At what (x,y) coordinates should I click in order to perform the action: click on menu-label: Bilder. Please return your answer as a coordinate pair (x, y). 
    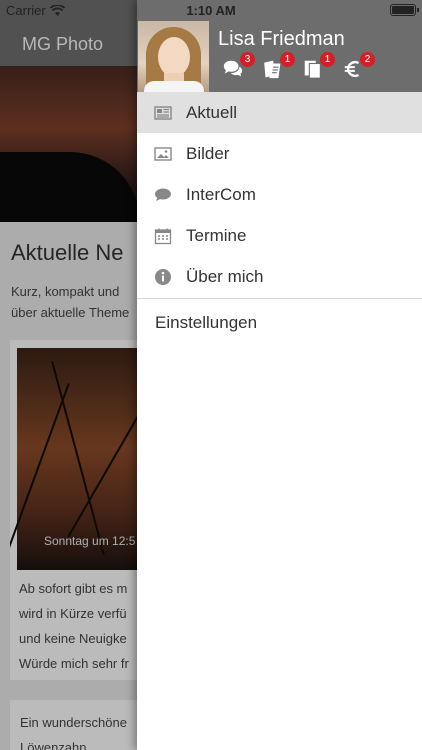
    Looking at the image, I should click on (208, 153).